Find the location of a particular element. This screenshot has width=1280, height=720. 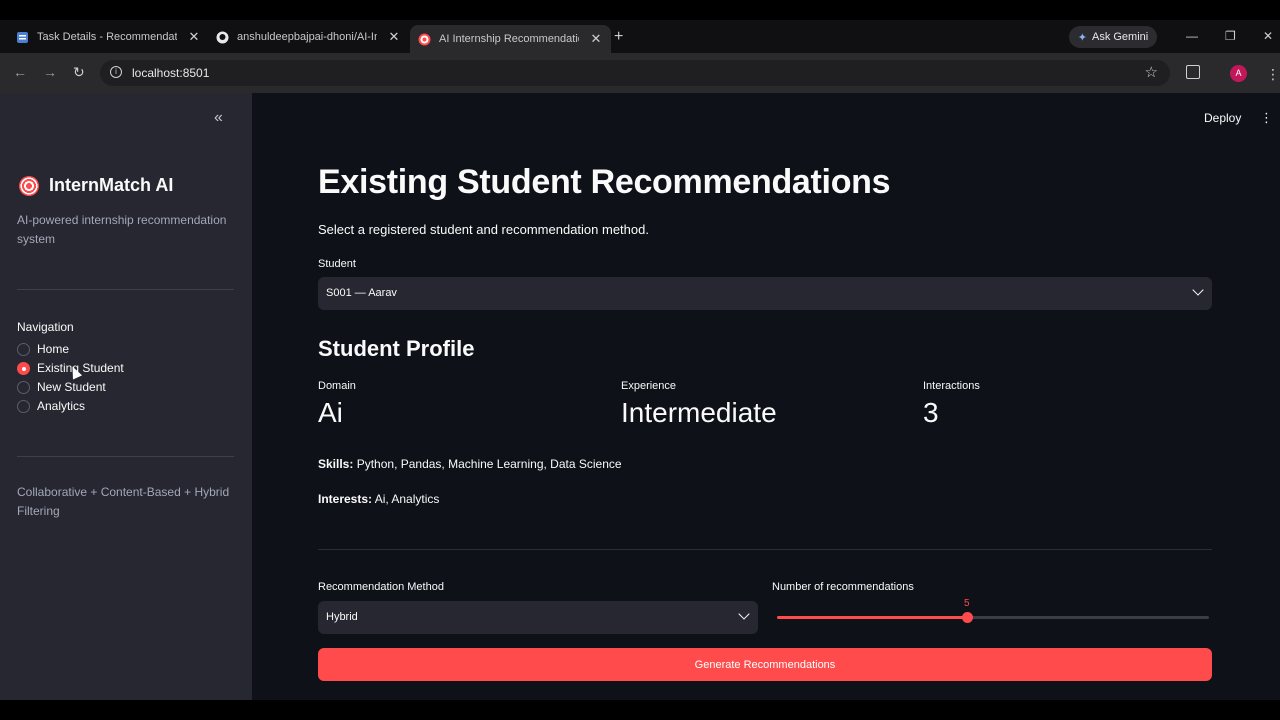

metric-label-experience: Experience is located at coordinates (649, 386).